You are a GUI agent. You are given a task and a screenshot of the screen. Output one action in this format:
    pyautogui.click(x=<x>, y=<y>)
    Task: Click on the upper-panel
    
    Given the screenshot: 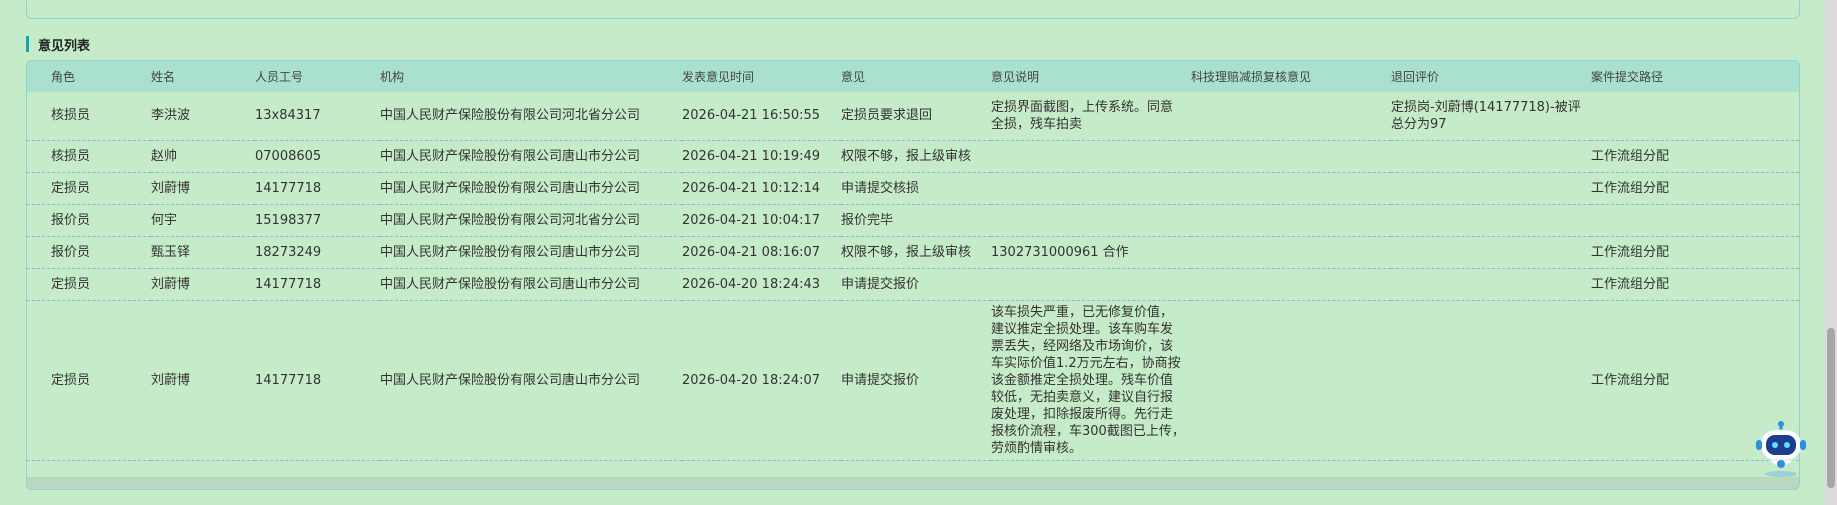 What is the action you would take?
    pyautogui.click(x=913, y=9)
    